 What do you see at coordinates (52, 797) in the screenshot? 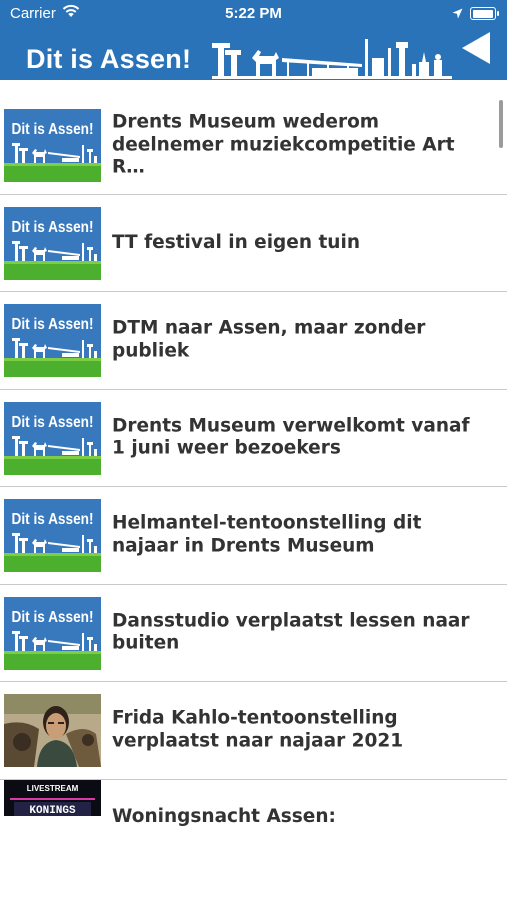
I see `news-thumbnail-livestream: LIVESTREAM KONINGS` at bounding box center [52, 797].